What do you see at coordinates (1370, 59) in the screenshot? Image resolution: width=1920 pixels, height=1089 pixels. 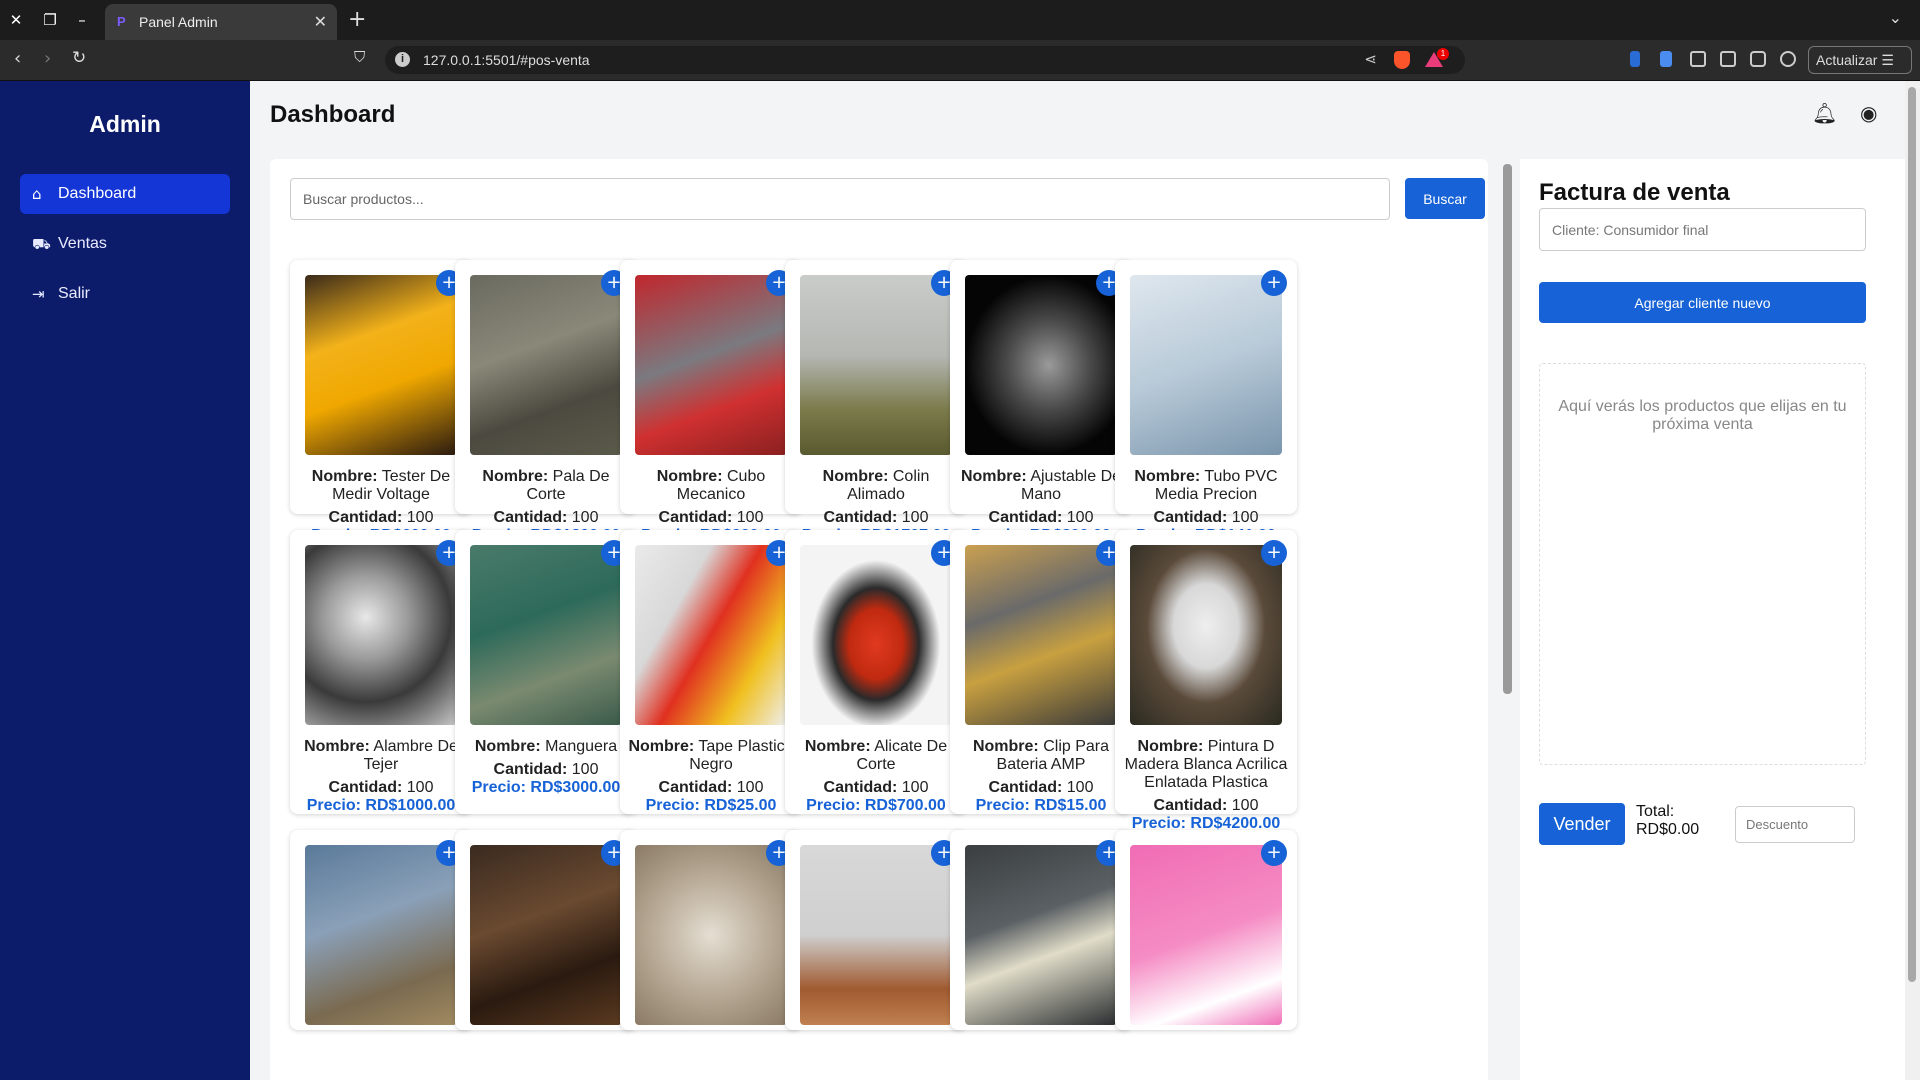 I see `share-icon: ⋖` at bounding box center [1370, 59].